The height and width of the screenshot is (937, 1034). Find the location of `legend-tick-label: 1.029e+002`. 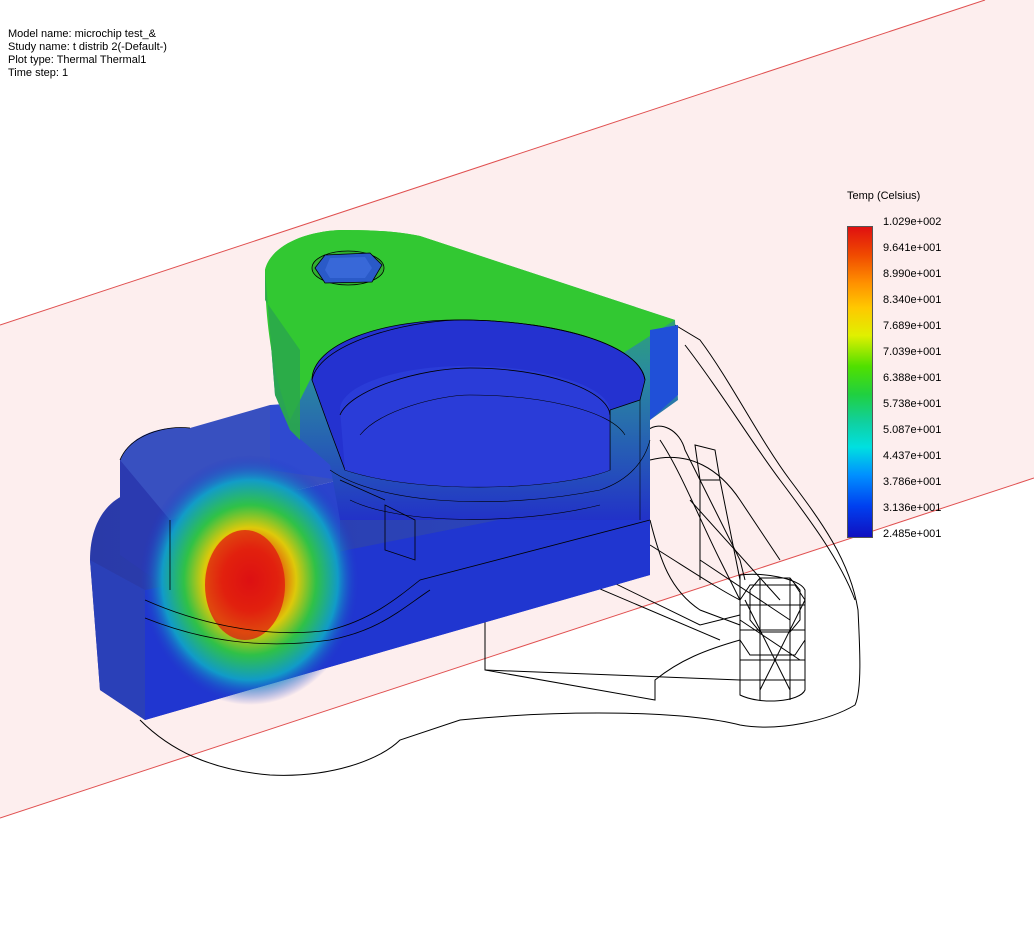

legend-tick-label: 1.029e+002 is located at coordinates (912, 222).